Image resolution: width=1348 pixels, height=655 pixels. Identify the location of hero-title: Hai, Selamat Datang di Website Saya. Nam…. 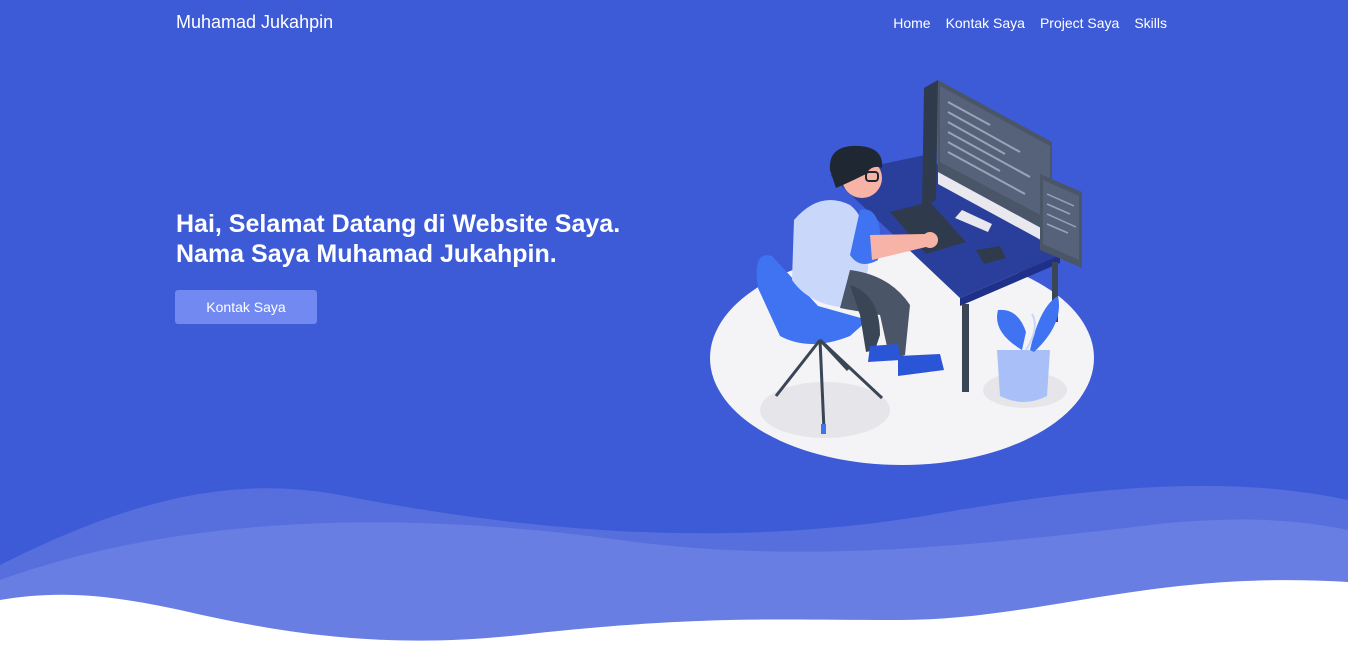
(398, 239).